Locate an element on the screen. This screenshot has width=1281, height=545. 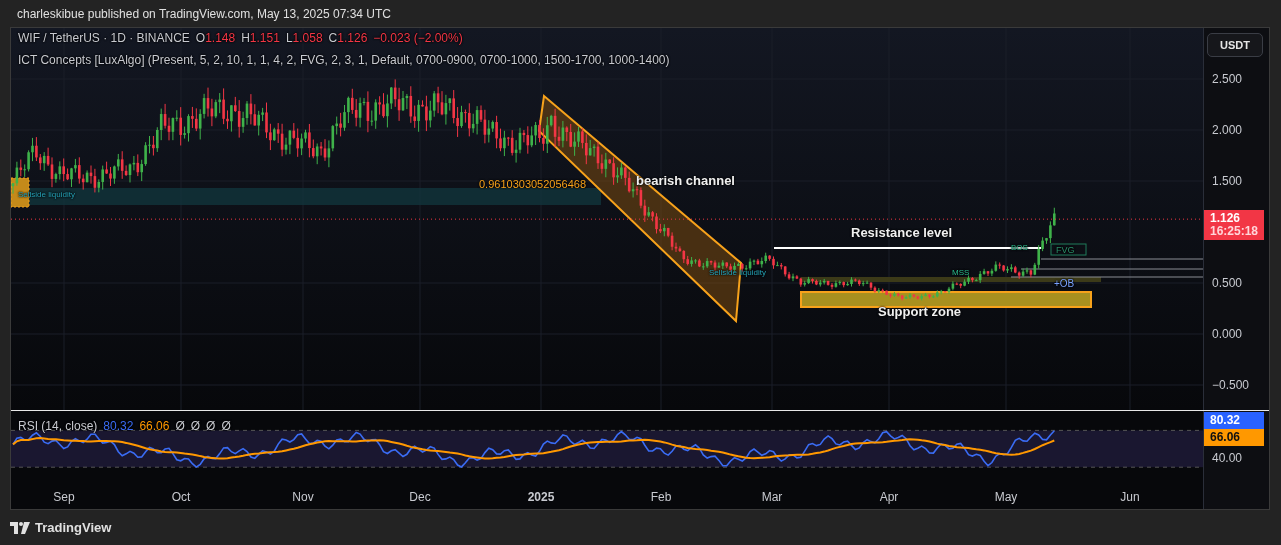
time-label: Mar is located at coordinates (772, 497).